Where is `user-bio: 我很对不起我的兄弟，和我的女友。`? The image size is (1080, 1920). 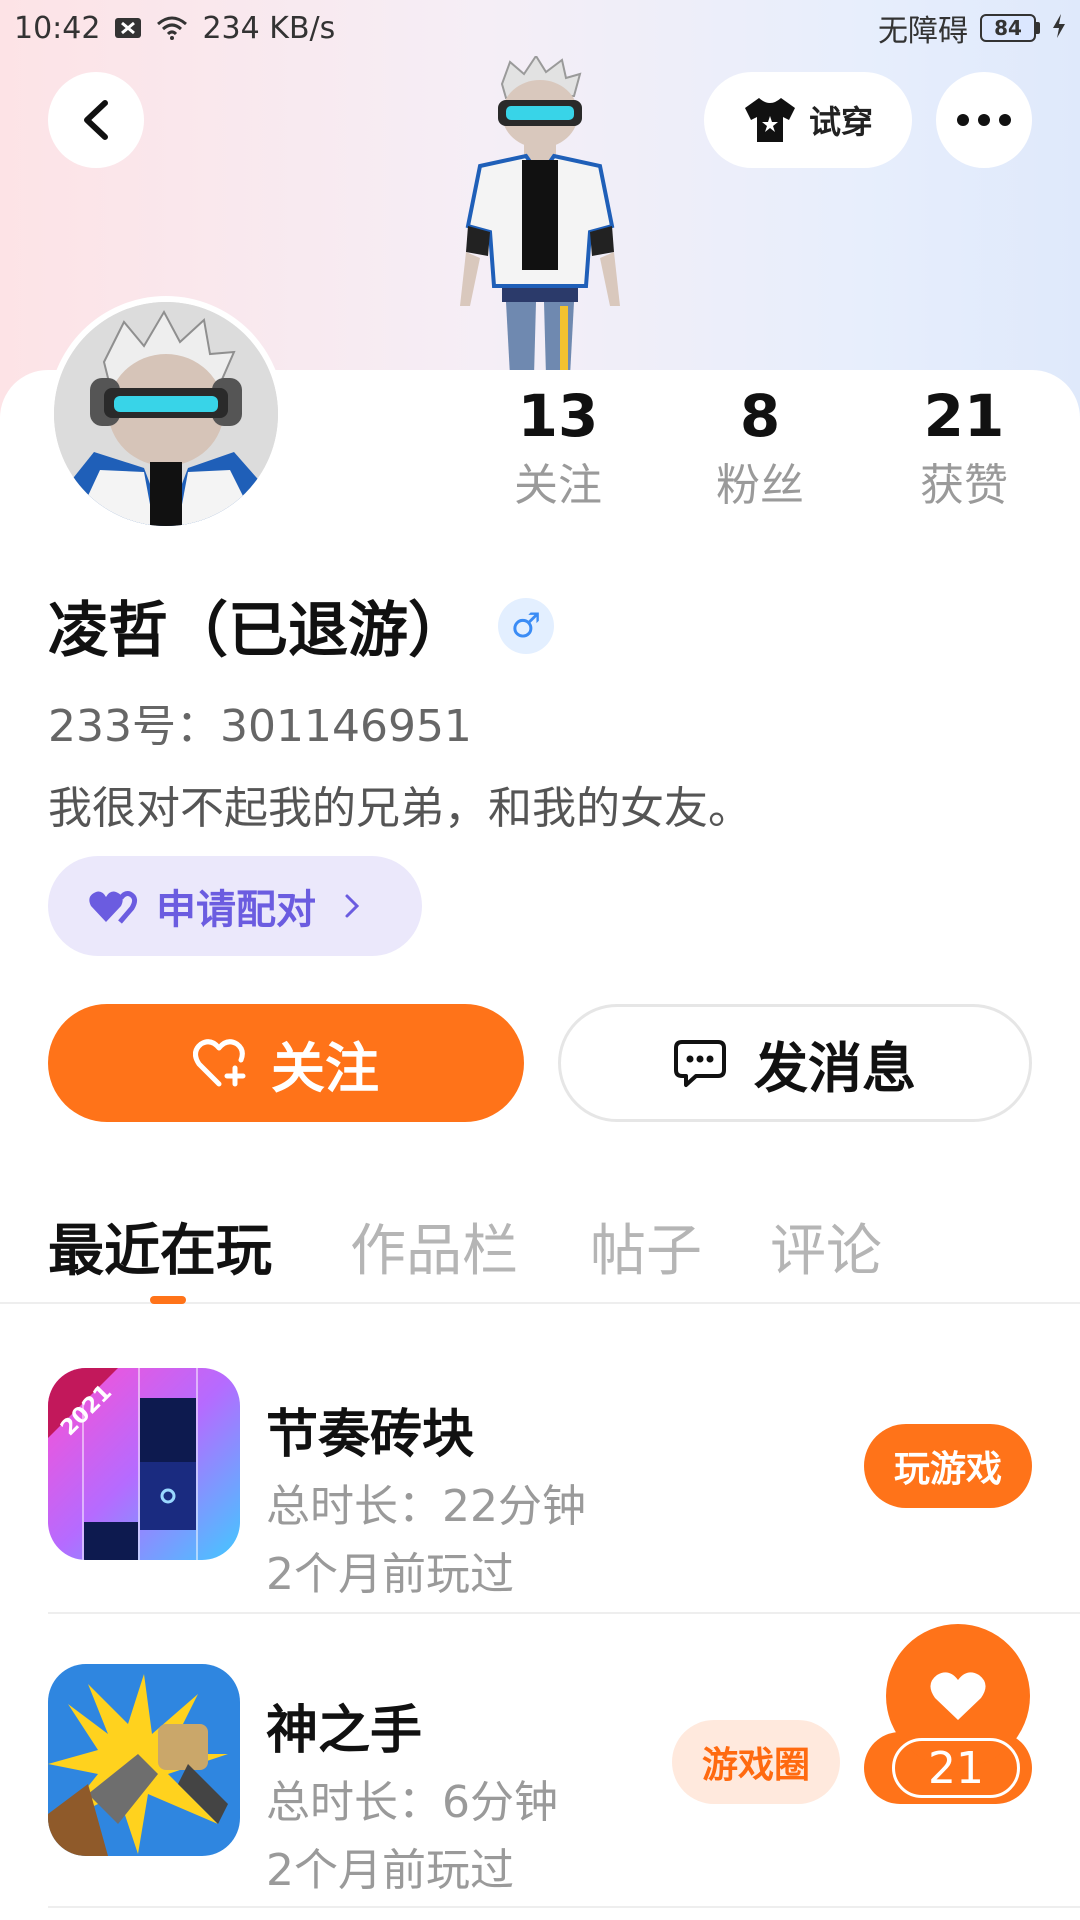 user-bio: 我很对不起我的兄弟，和我的女友。 is located at coordinates (400, 808).